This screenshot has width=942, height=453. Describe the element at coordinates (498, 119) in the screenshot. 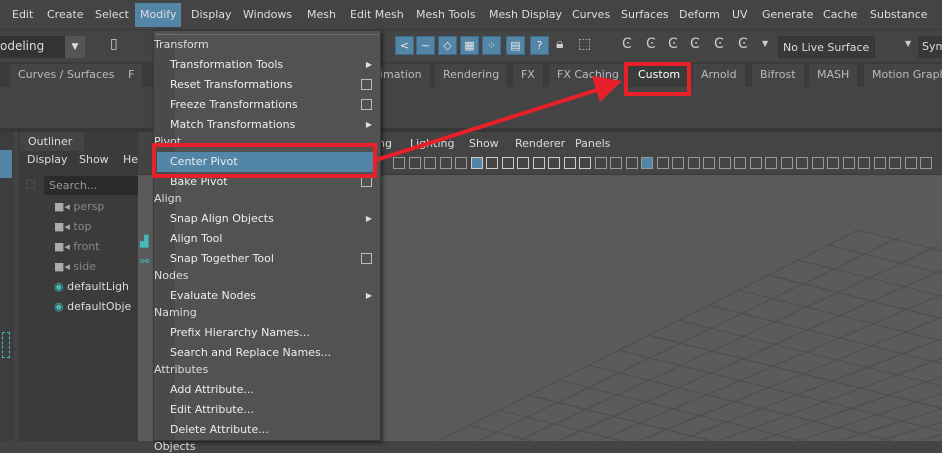

I see `annotation-arrow` at that location.